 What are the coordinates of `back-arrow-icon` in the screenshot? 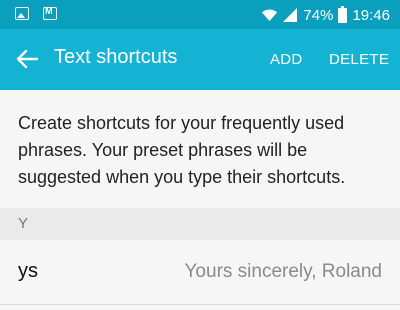 It's located at (27, 59).